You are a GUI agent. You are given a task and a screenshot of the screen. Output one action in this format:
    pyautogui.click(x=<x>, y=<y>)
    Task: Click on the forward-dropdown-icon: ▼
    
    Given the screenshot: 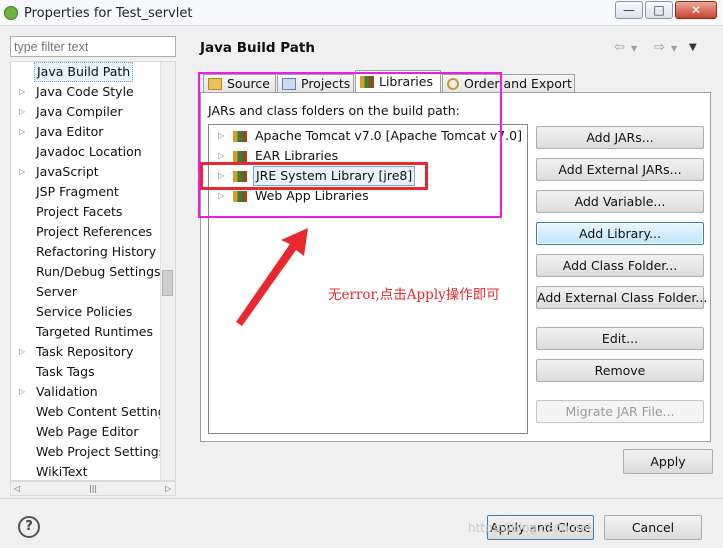 What is the action you would take?
    pyautogui.click(x=674, y=48)
    